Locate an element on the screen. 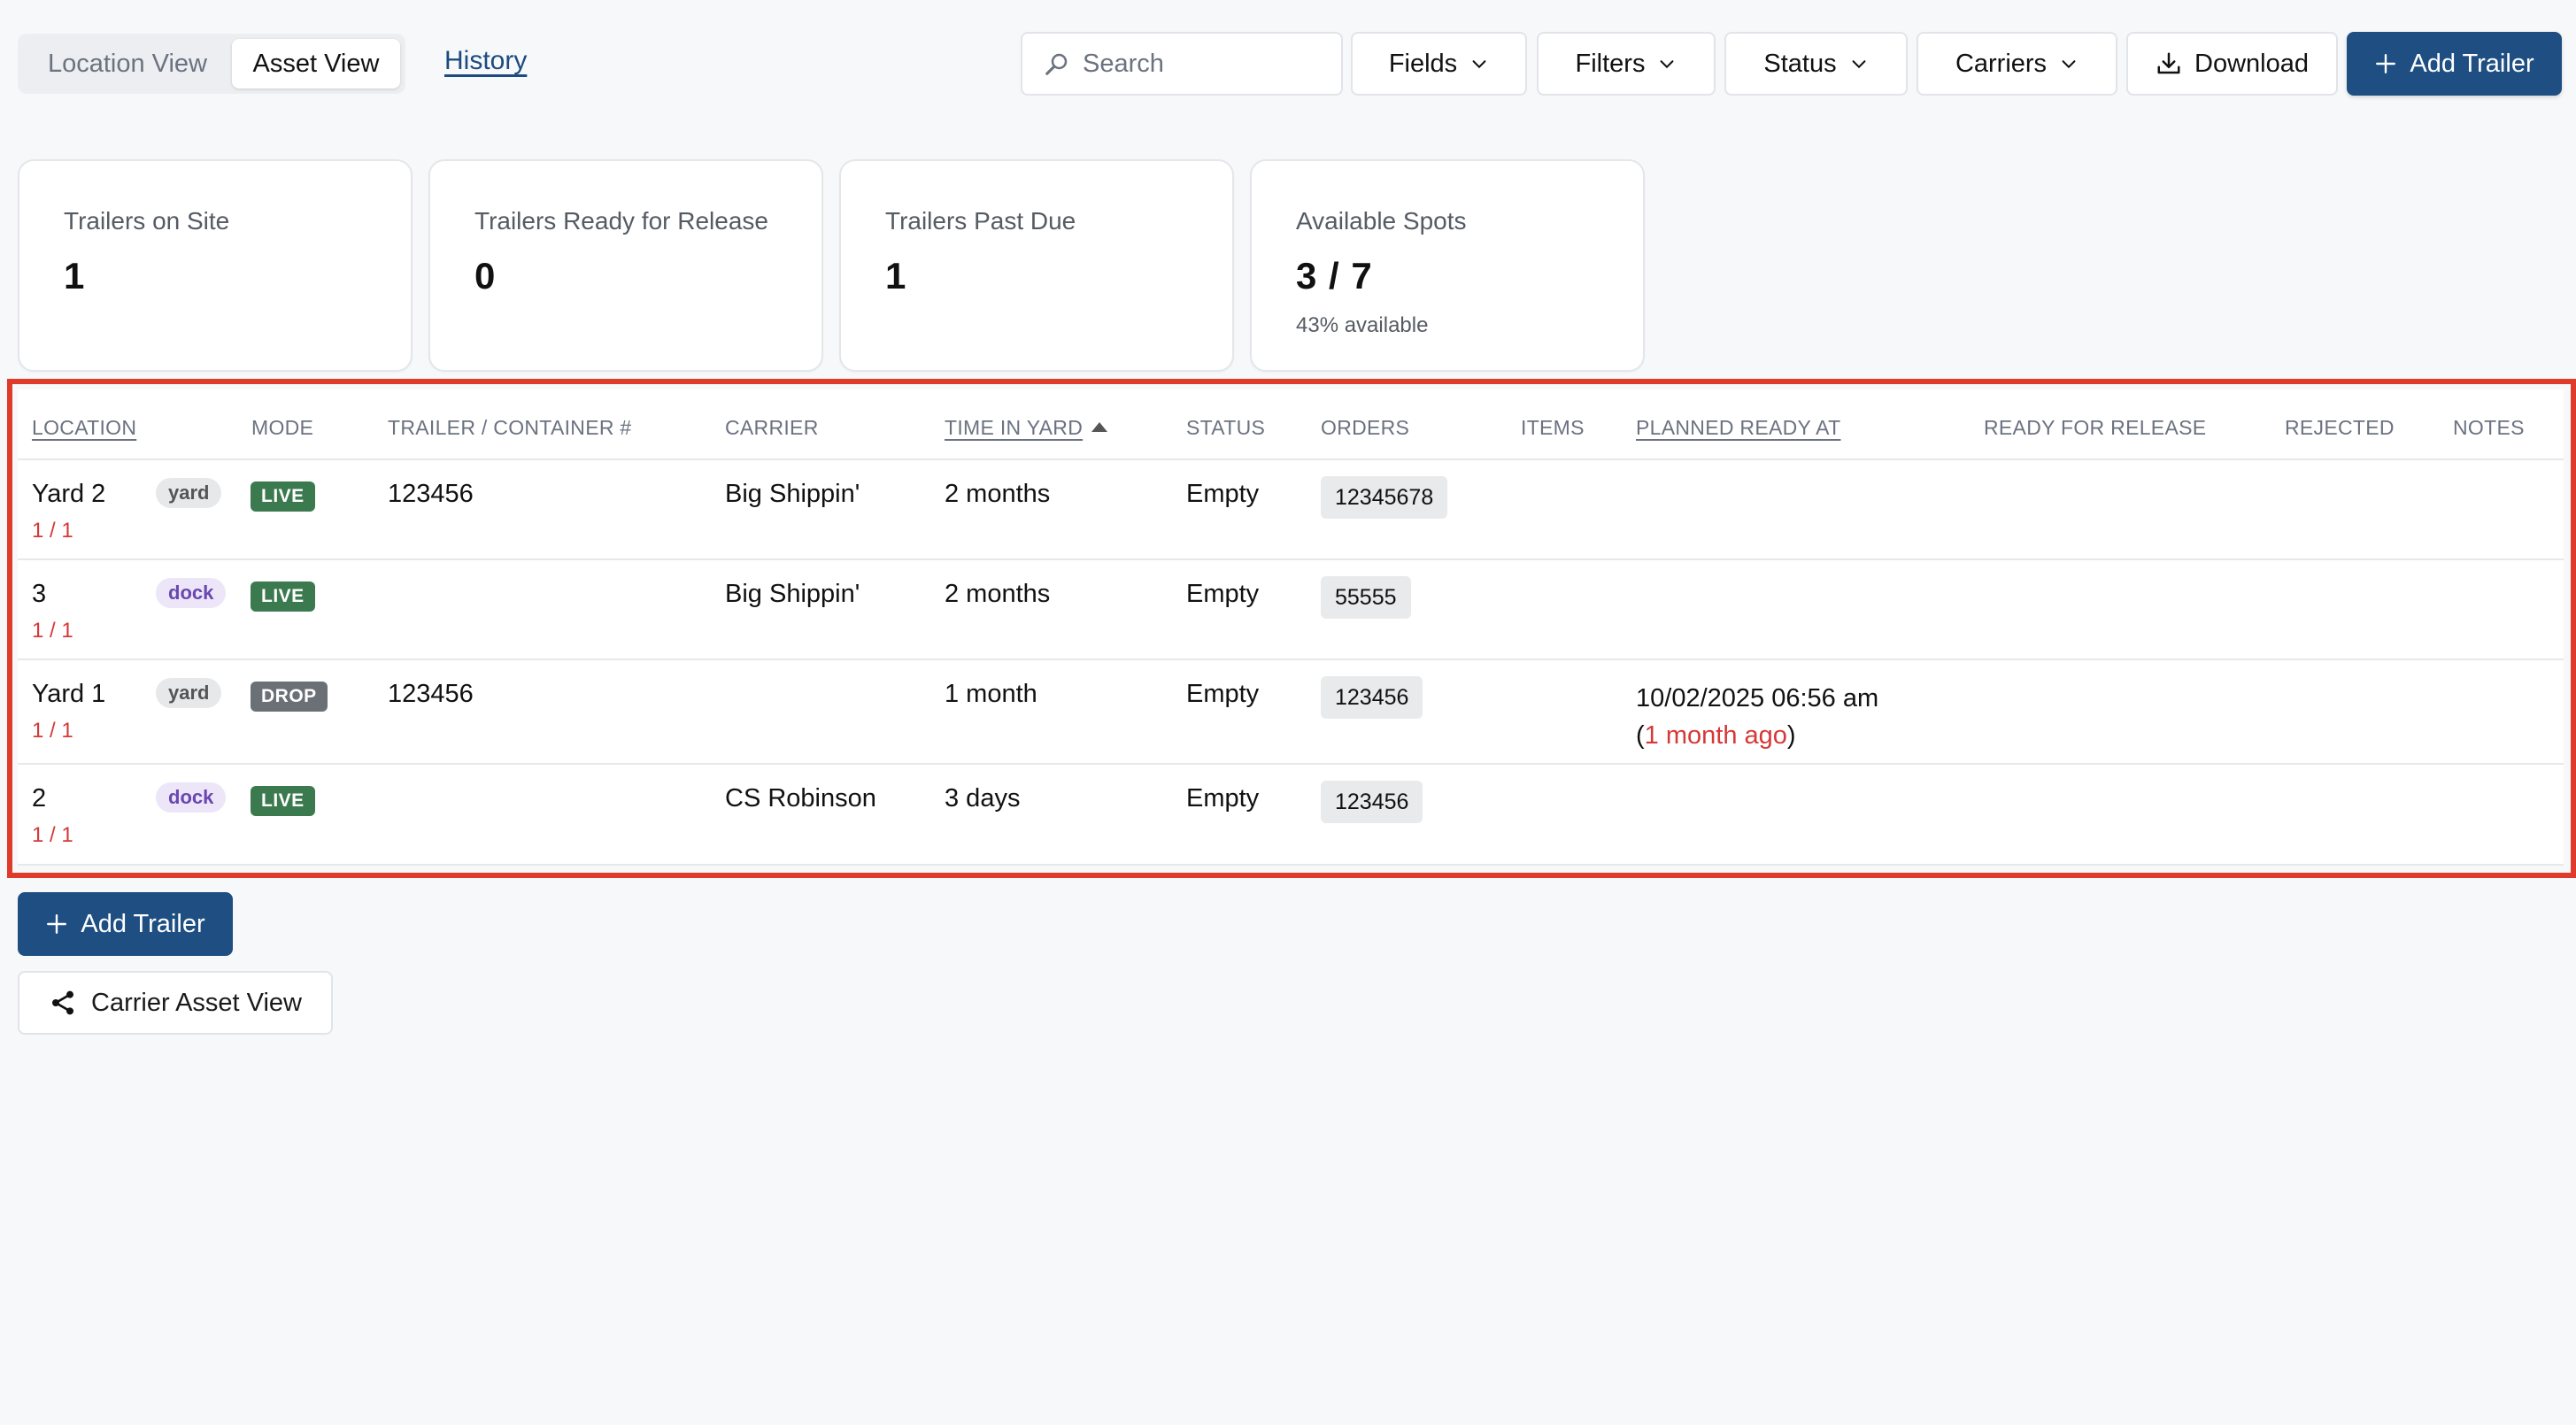 This screenshot has height=1425, width=2576. planned-ready-ago: 1 month ago is located at coordinates (1715, 735).